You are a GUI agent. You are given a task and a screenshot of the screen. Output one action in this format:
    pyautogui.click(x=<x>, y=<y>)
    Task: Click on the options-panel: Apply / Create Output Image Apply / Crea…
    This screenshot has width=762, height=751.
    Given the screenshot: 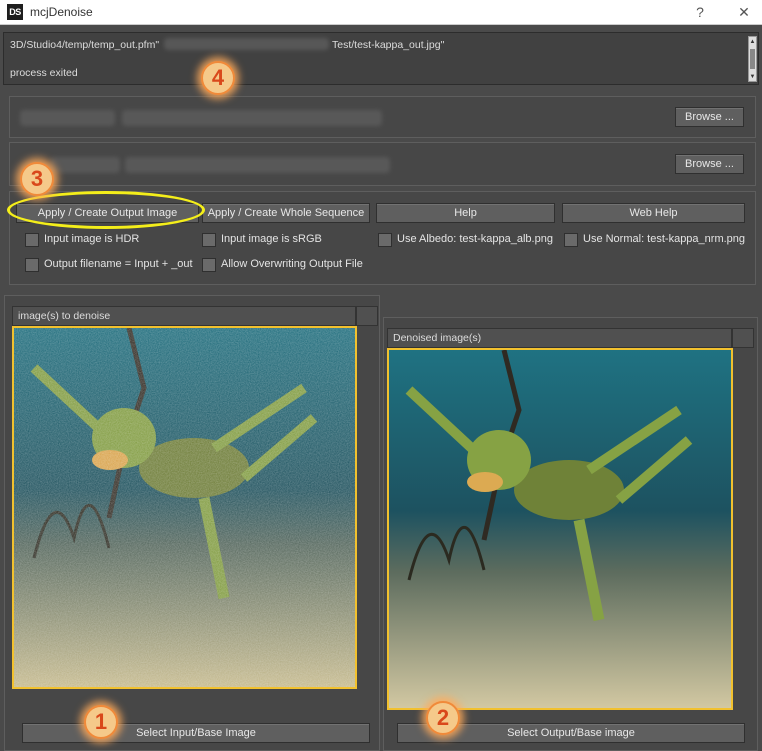 What is the action you would take?
    pyautogui.click(x=382, y=238)
    